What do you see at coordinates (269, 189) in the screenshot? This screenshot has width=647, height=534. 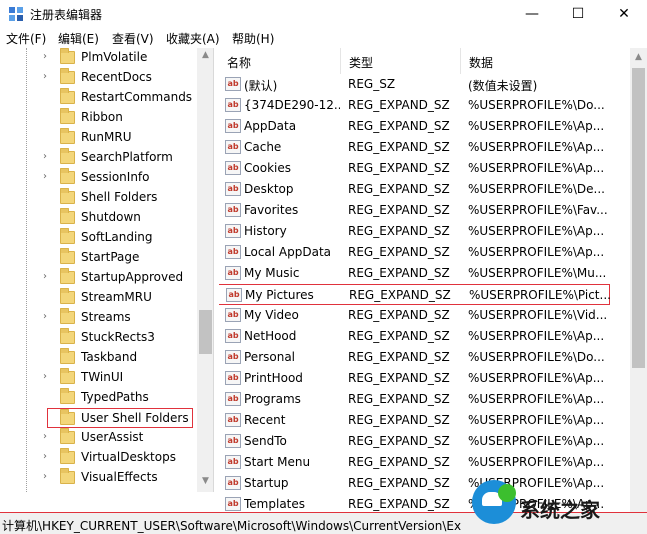 I see `cell-name: Desktop` at bounding box center [269, 189].